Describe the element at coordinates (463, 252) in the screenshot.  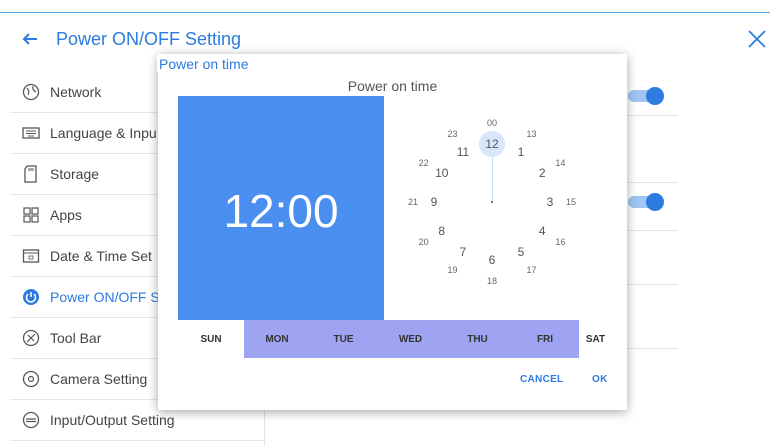
I see `clock-hour-7: 7` at that location.